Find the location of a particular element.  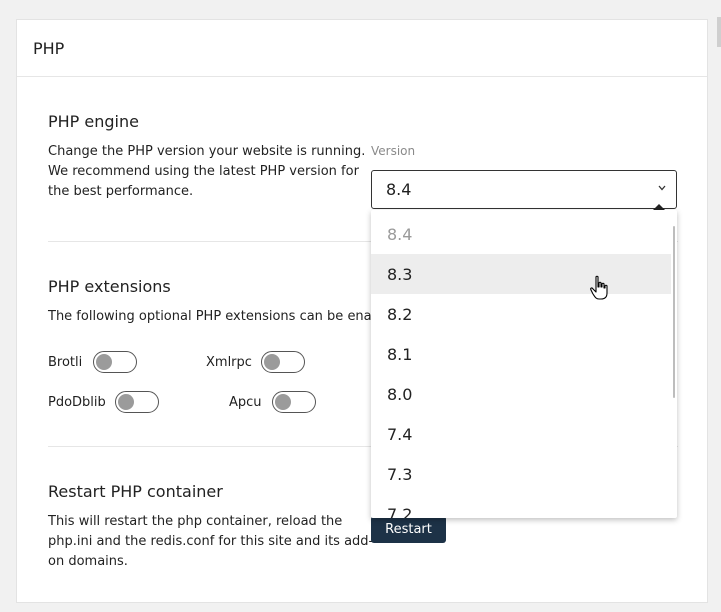

card-title: PHP is located at coordinates (49, 48).